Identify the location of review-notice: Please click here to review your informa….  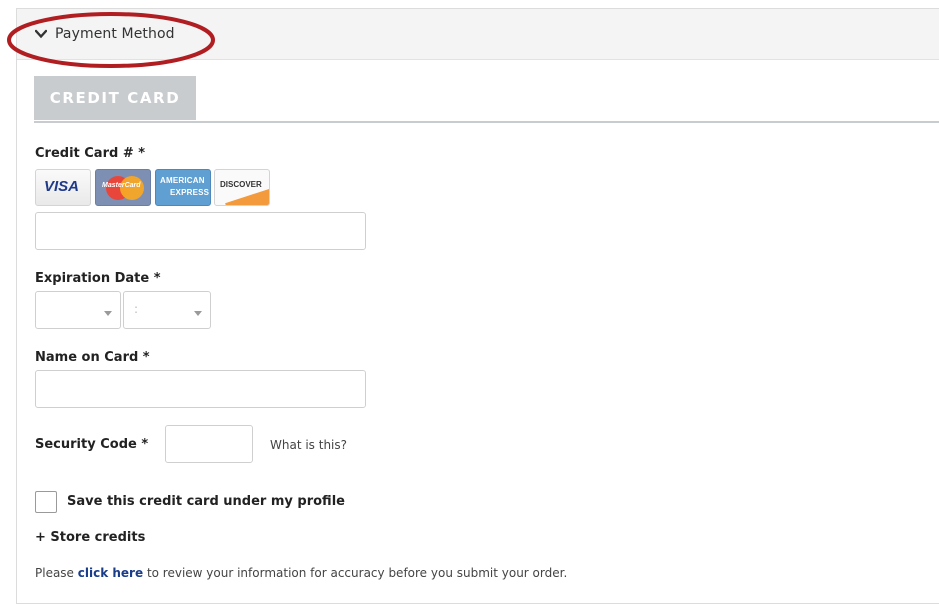
(301, 573).